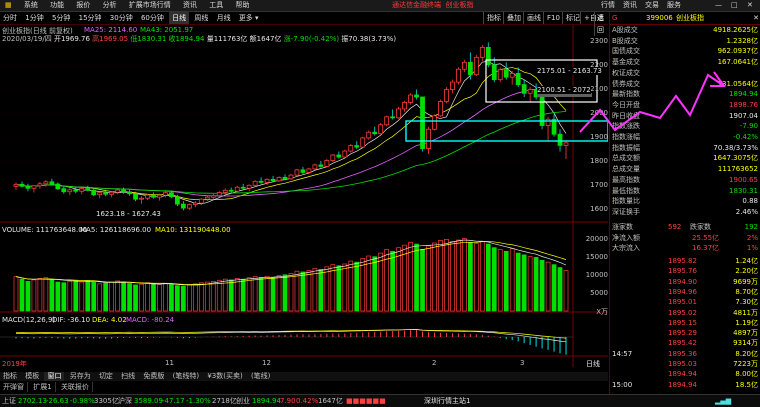  Describe the element at coordinates (734, 5) in the screenshot. I see `maximize-icon: □` at that location.